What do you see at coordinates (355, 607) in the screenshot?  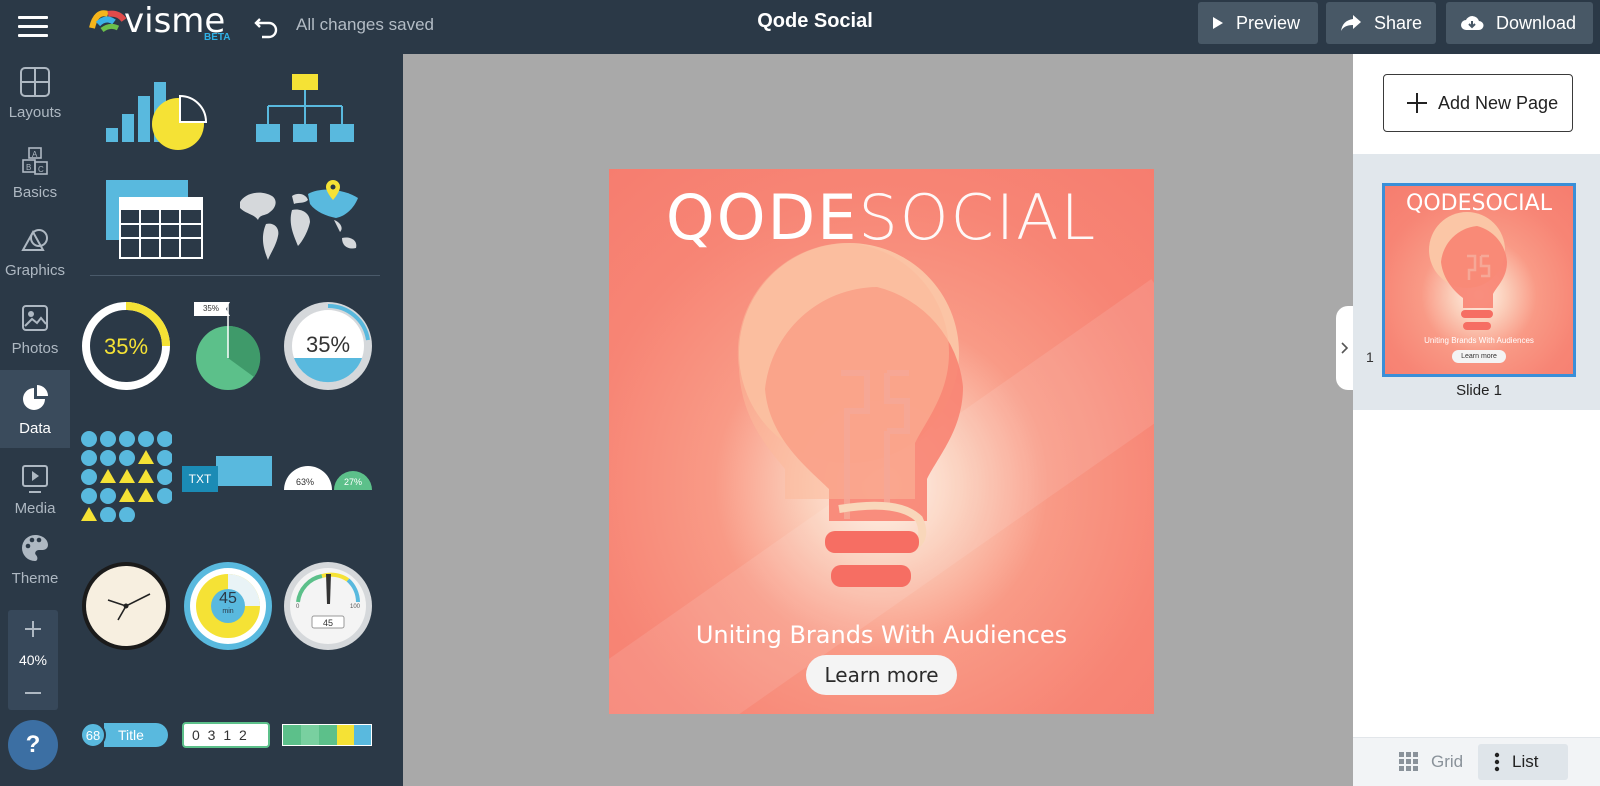 I see `speedometer-max: 100` at bounding box center [355, 607].